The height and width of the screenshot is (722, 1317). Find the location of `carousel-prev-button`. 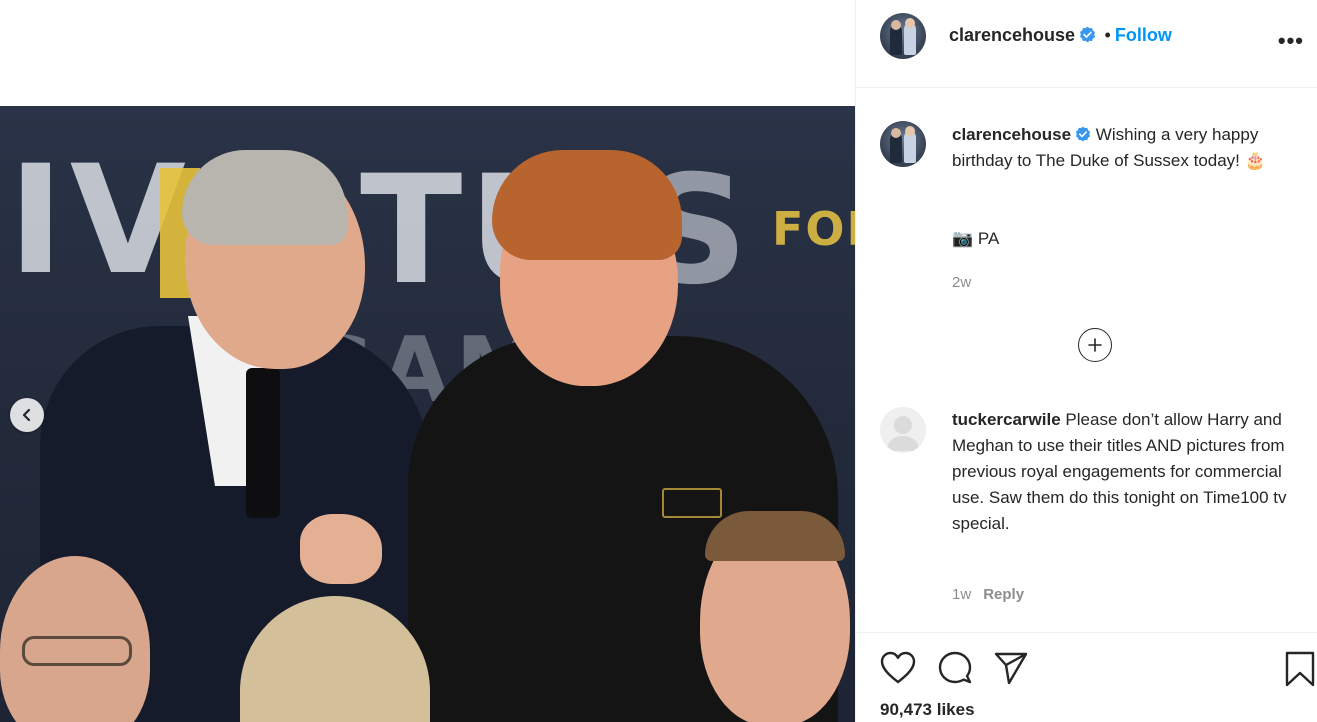

carousel-prev-button is located at coordinates (27, 415).